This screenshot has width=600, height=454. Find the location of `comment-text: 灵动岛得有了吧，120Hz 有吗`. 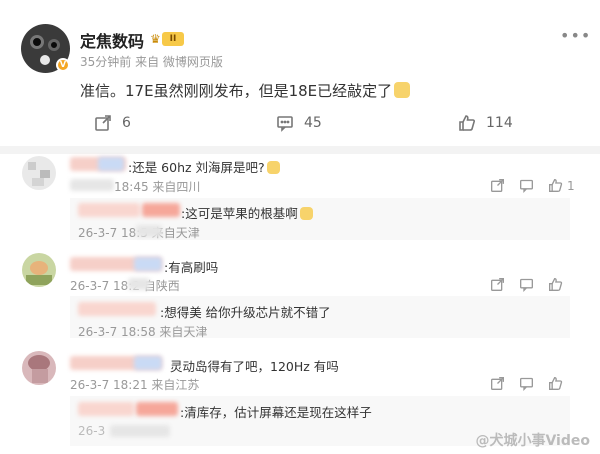

comment-text: 灵动岛得有了吧，120Hz 有吗 is located at coordinates (254, 366).